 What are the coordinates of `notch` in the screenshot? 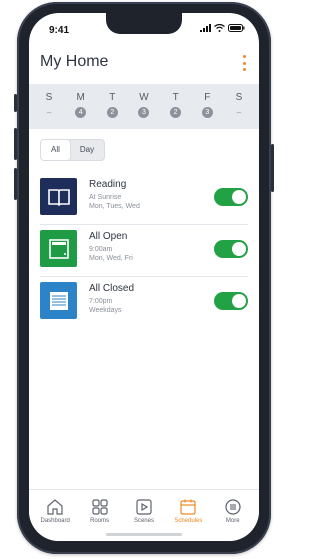 It's located at (144, 23).